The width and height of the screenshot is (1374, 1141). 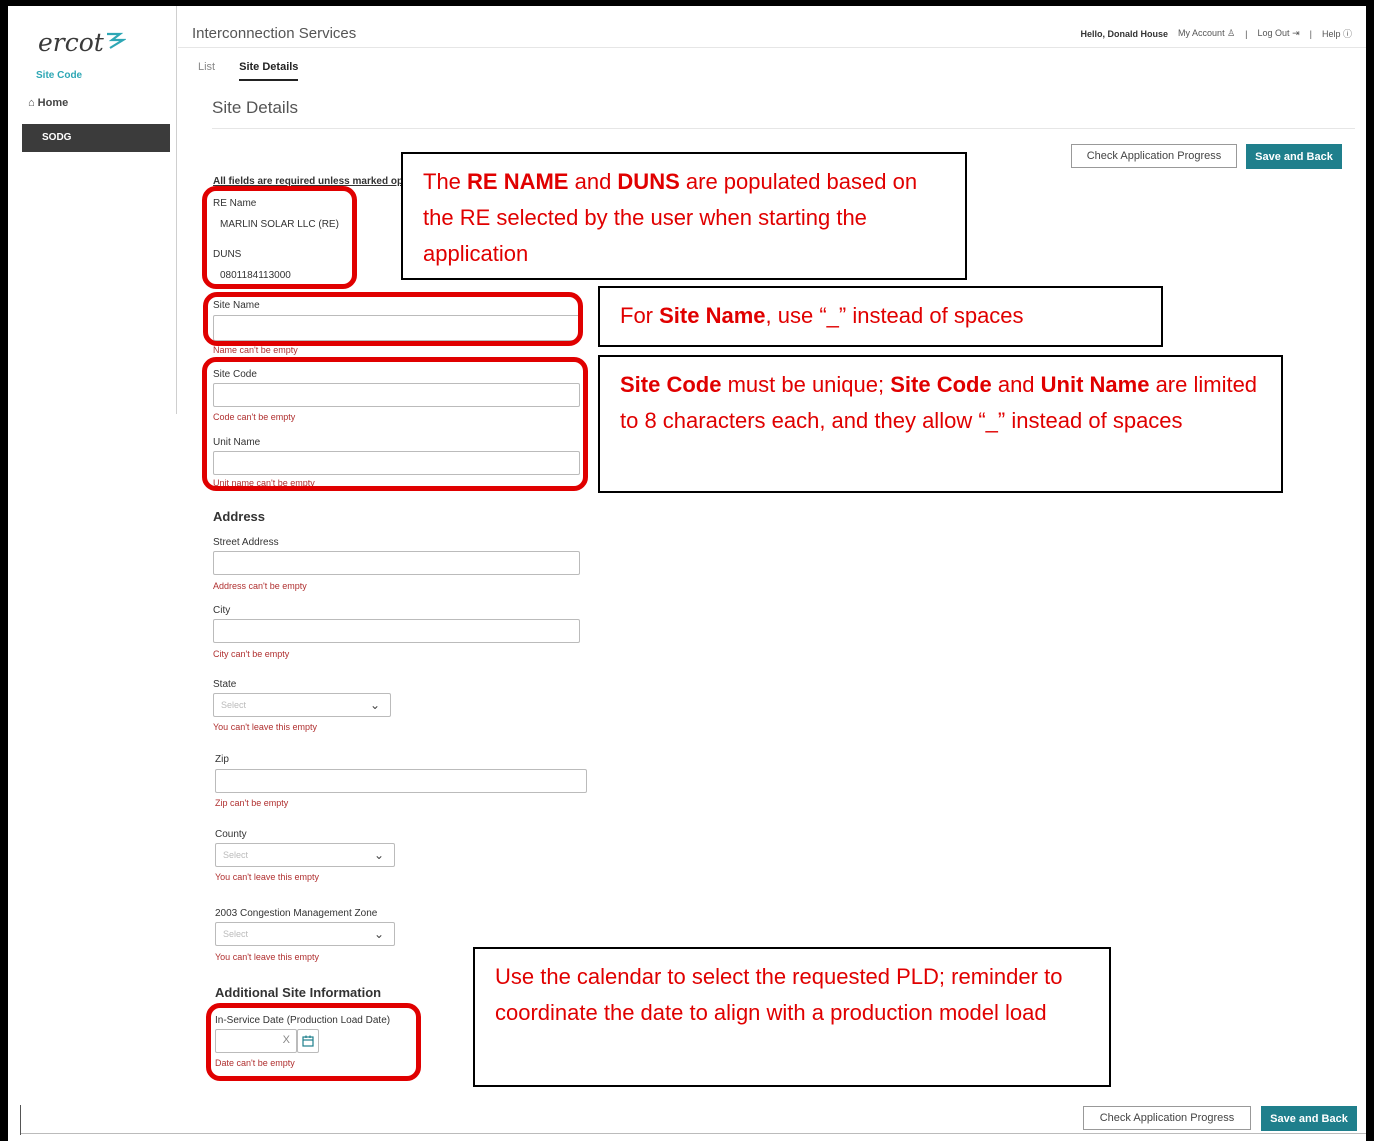 I want to click on my-account-link: My Account ♙, so click(x=1206, y=33).